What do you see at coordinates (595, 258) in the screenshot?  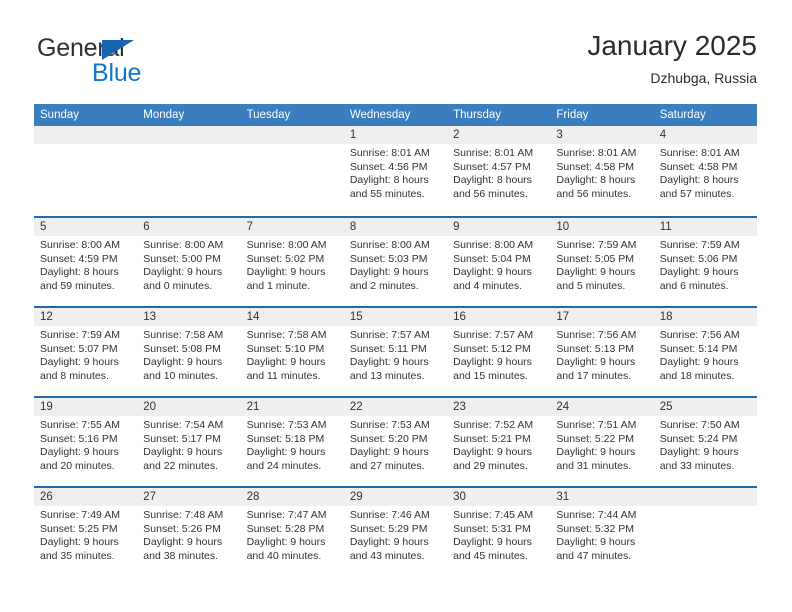 I see `sunset-text: Sunset: 5:05 PM` at bounding box center [595, 258].